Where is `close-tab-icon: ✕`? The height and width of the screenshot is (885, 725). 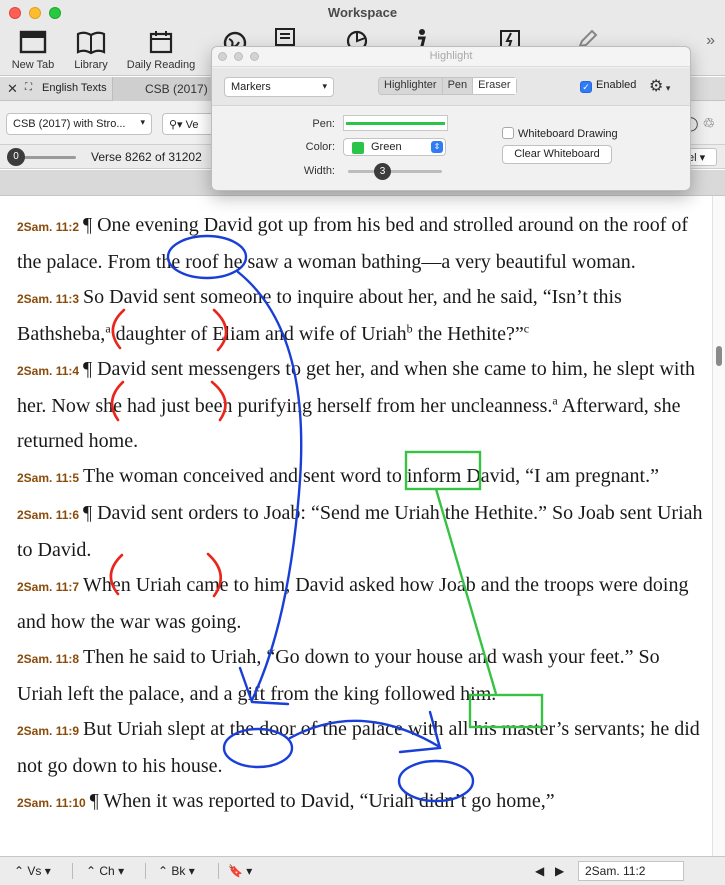
close-tab-icon: ✕ is located at coordinates (12, 89).